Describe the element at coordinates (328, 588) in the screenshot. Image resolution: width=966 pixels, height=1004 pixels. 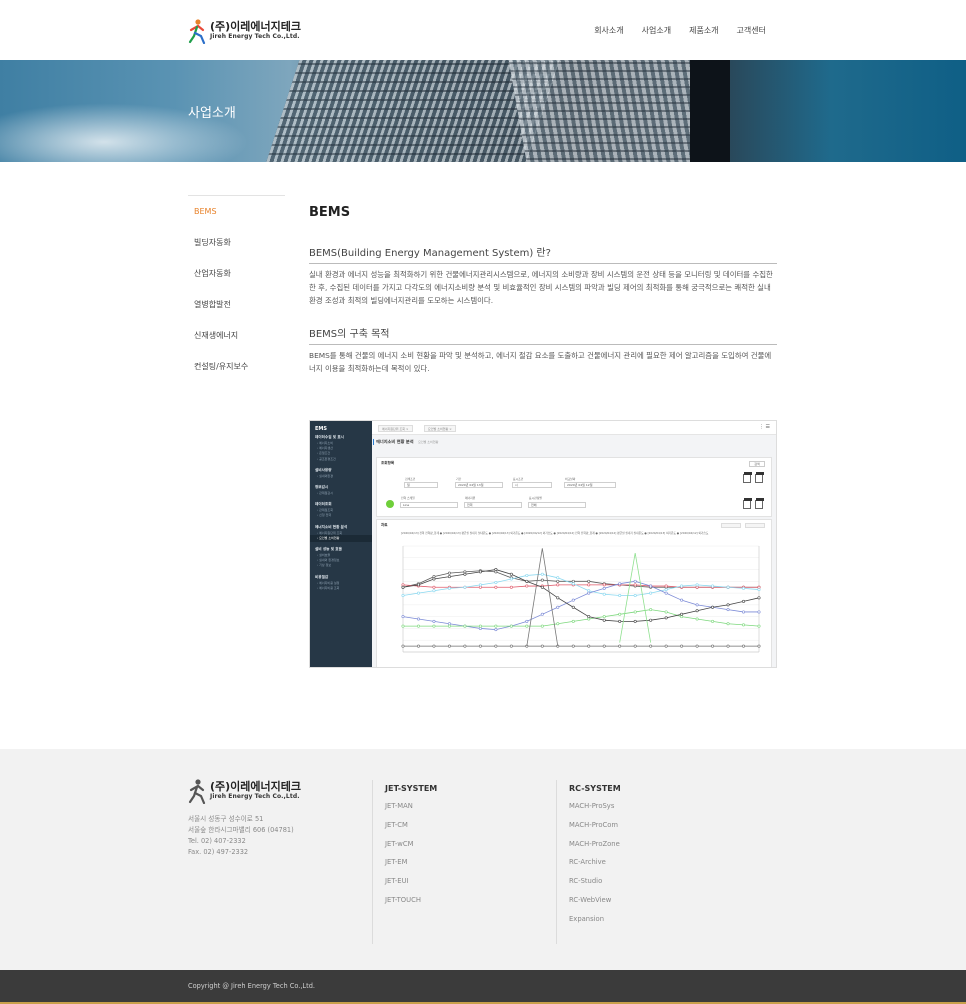
I see `ems-subitem: › 에너지비용 조회` at that location.